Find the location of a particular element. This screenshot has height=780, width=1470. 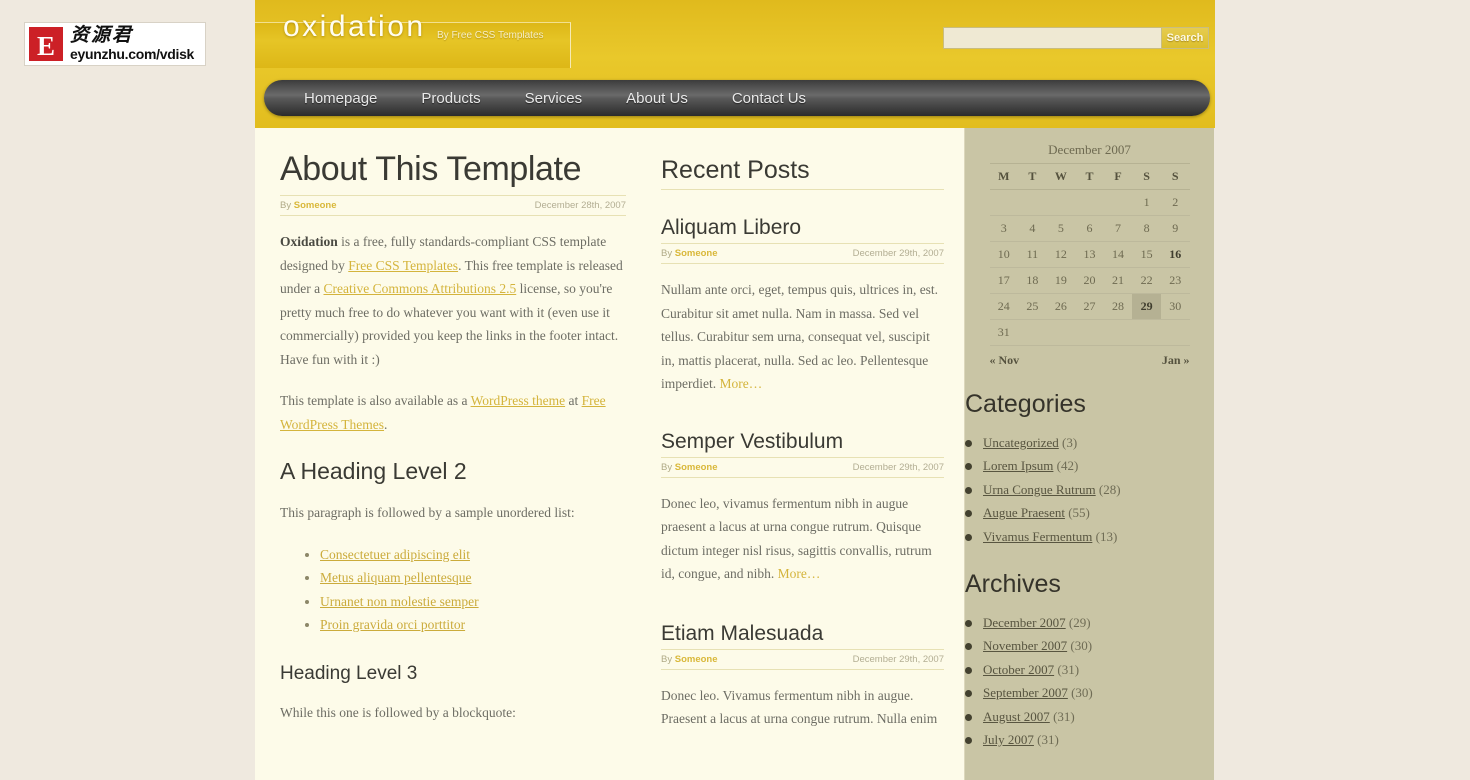

post-title-3: Etiam Malesuada is located at coordinates (802, 634).